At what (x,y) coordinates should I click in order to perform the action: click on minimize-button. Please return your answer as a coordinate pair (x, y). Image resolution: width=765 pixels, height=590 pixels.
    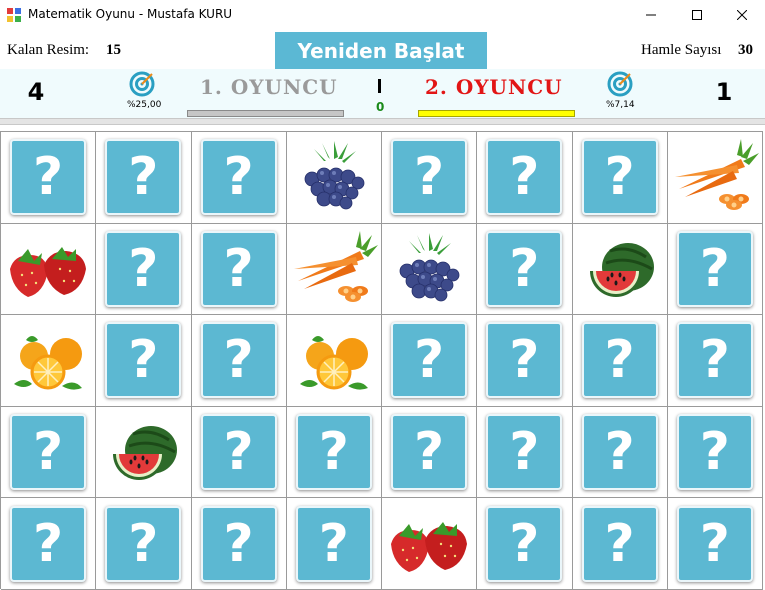
    Looking at the image, I should click on (651, 15).